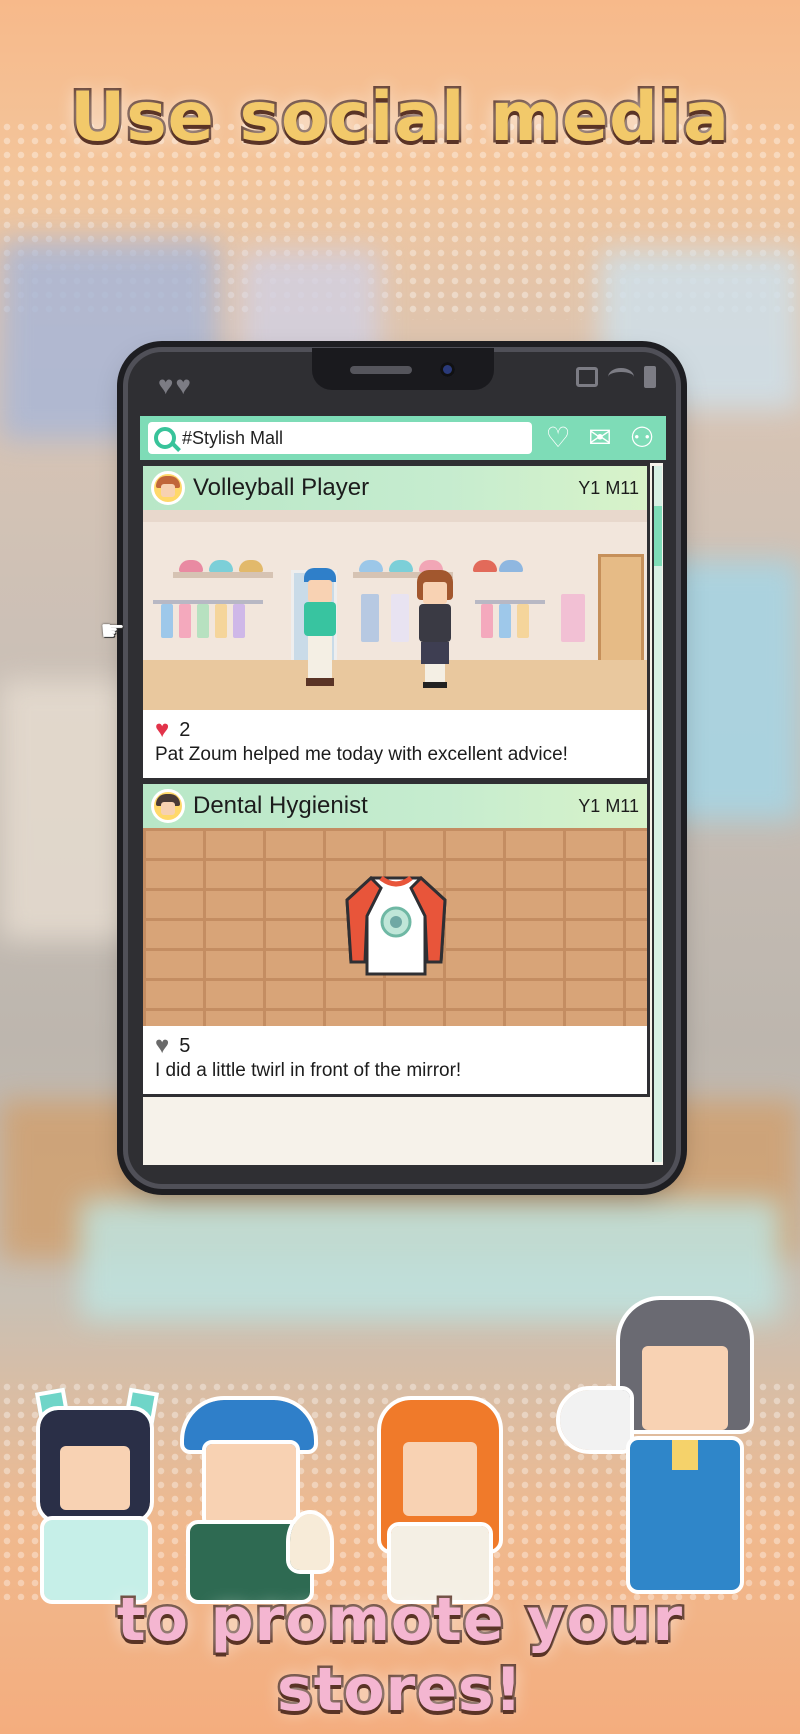  Describe the element at coordinates (395, 804) in the screenshot. I see `post-header: Dental Hygienist Y1 M11` at that location.